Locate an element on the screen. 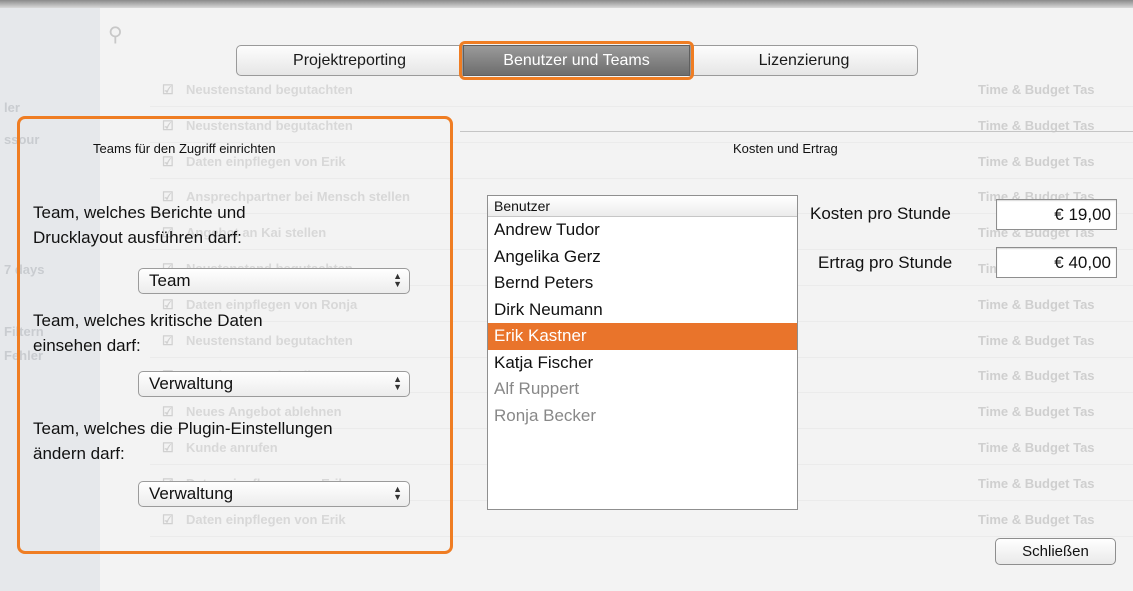 This screenshot has height=591, width=1133. revenue-per-hour-label: Ertrag pro Stunde is located at coordinates (885, 262).